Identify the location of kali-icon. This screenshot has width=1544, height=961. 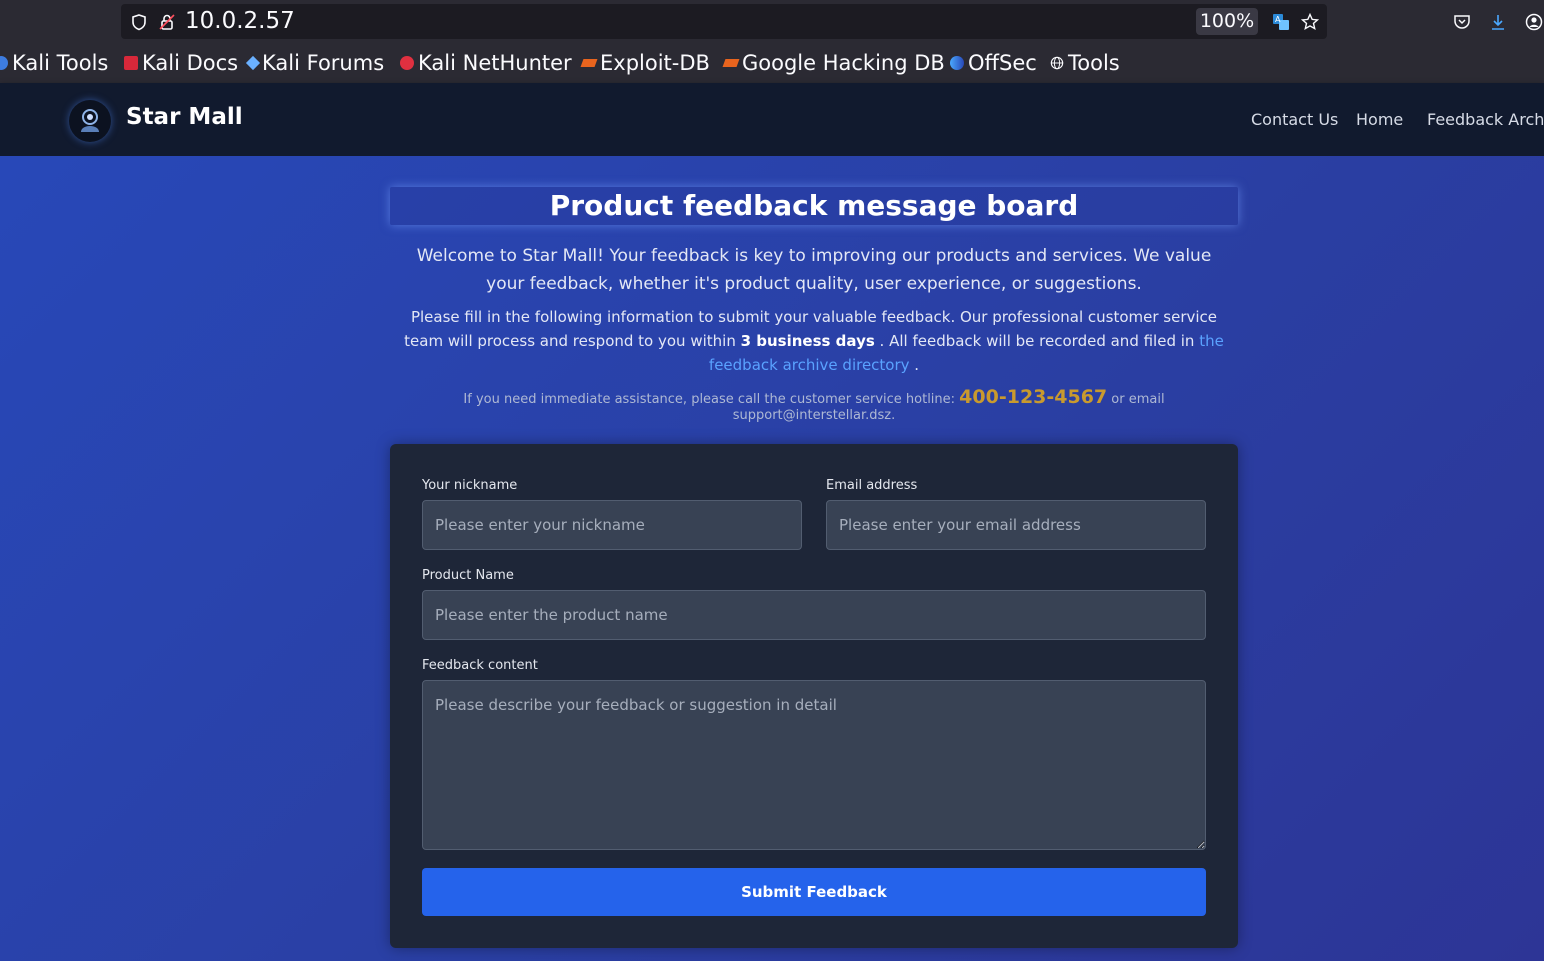
(4, 63).